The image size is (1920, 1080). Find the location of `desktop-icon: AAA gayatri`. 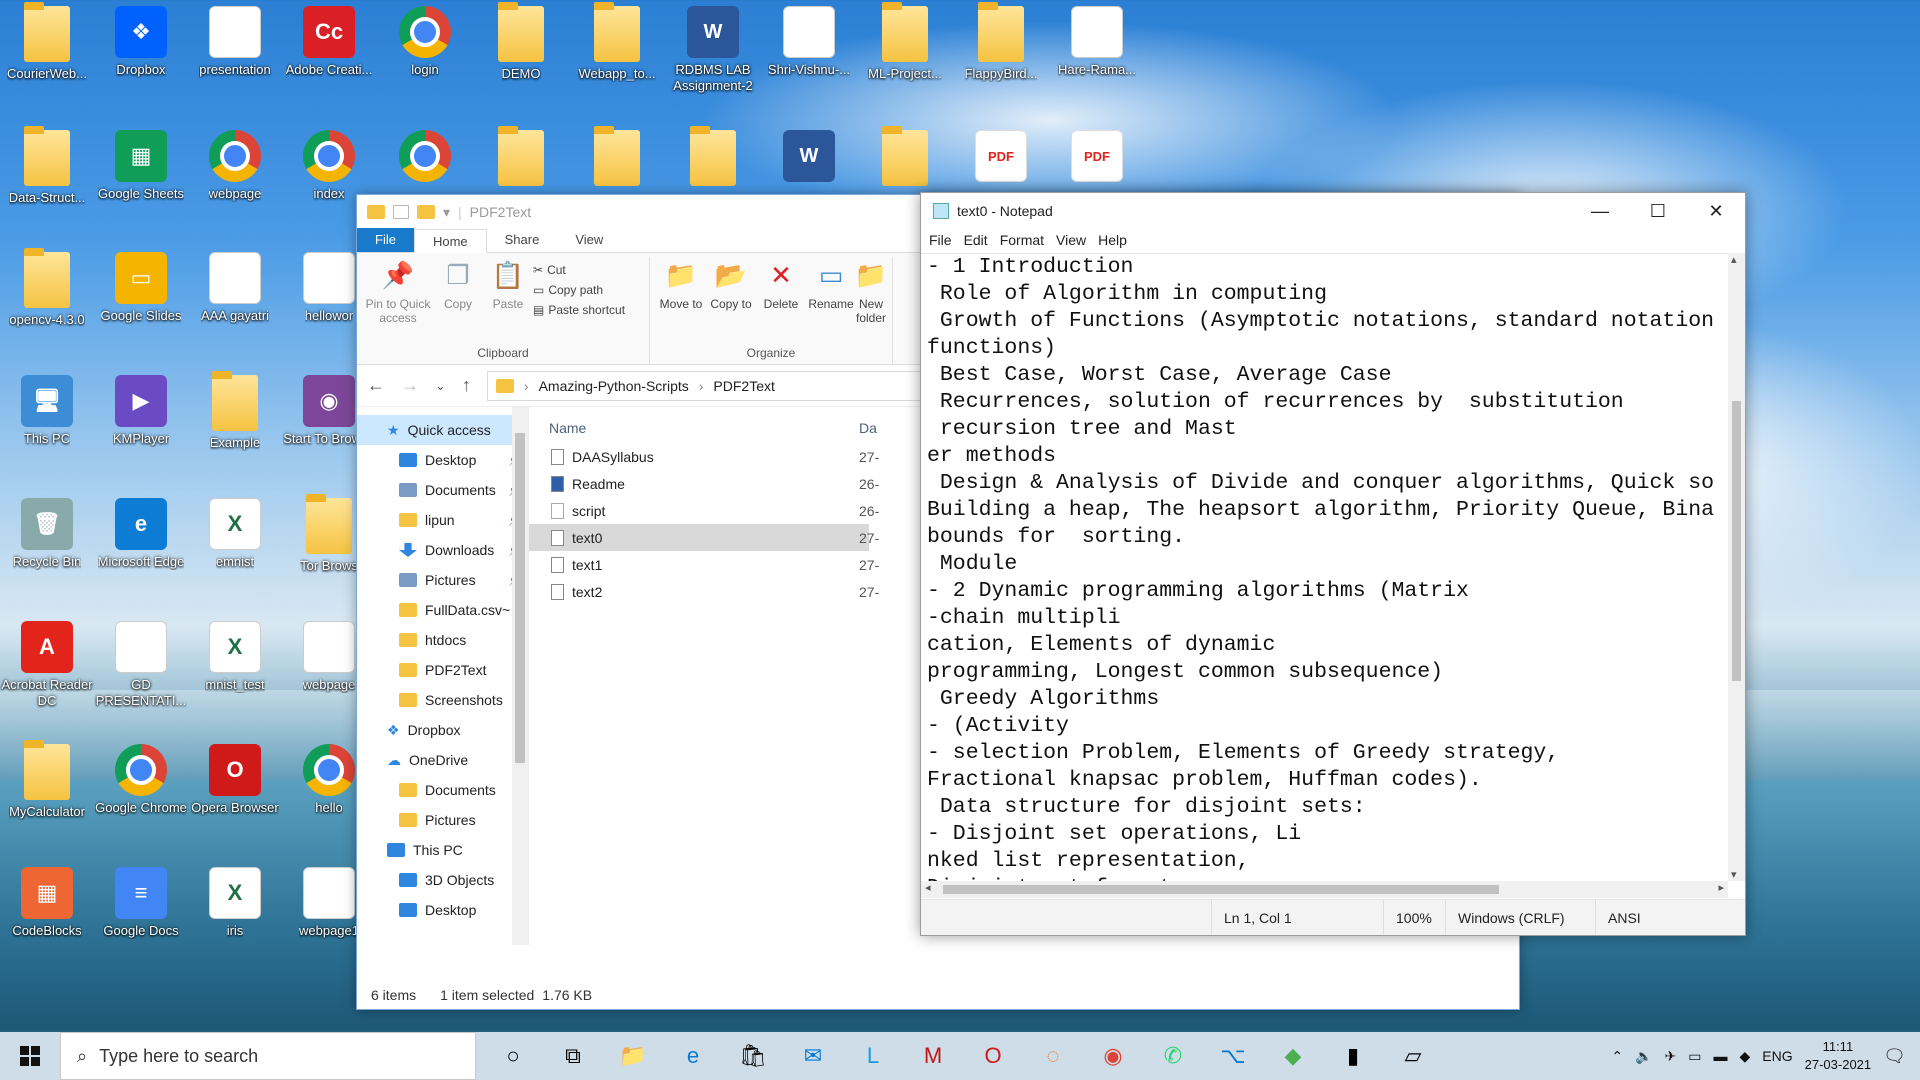

desktop-icon: AAA gayatri is located at coordinates (235, 302).